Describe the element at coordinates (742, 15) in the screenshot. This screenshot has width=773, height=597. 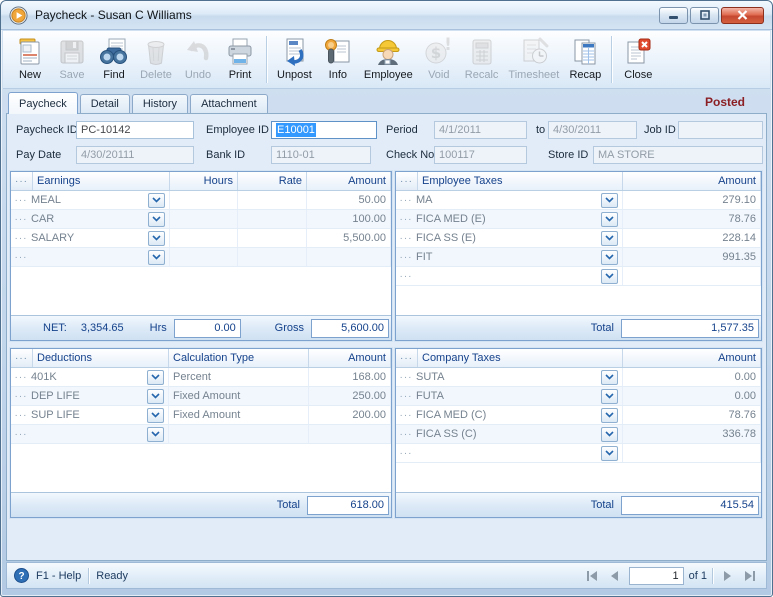
I see `close-window-button` at that location.